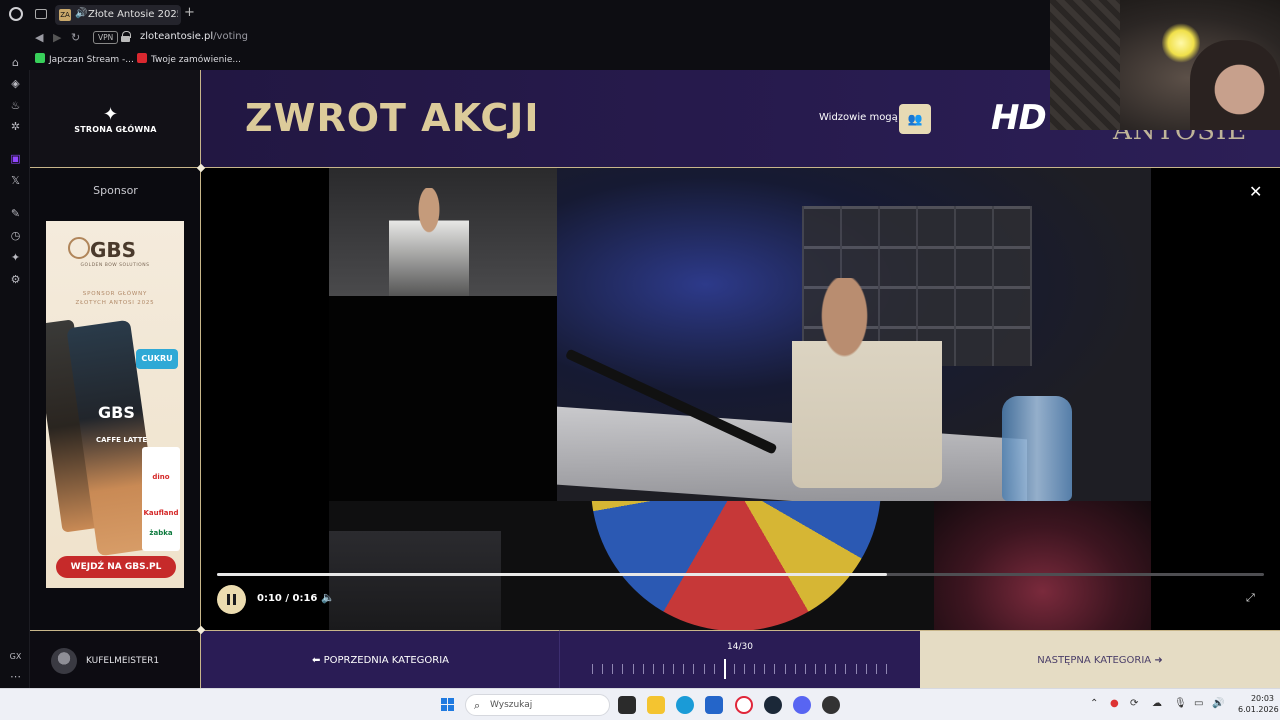 This screenshot has width=1280, height=720. Describe the element at coordinates (1218, 703) in the screenshot. I see `tray-volume-icon: 🔊` at that location.